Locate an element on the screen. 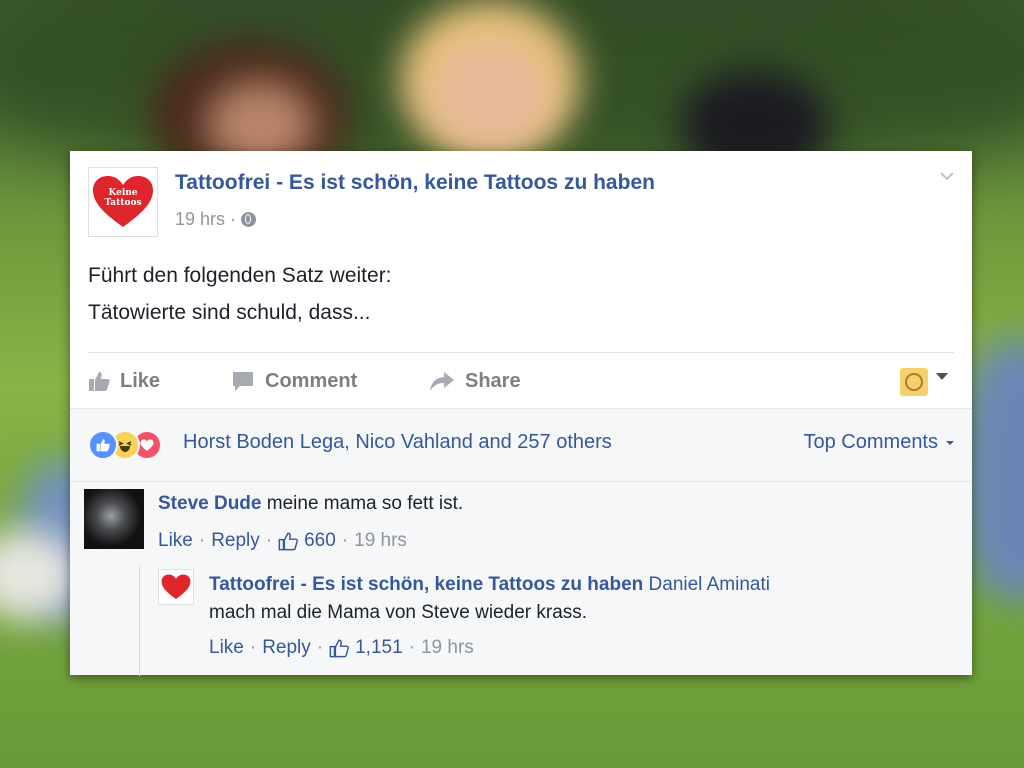  share-label: Share is located at coordinates (493, 380).